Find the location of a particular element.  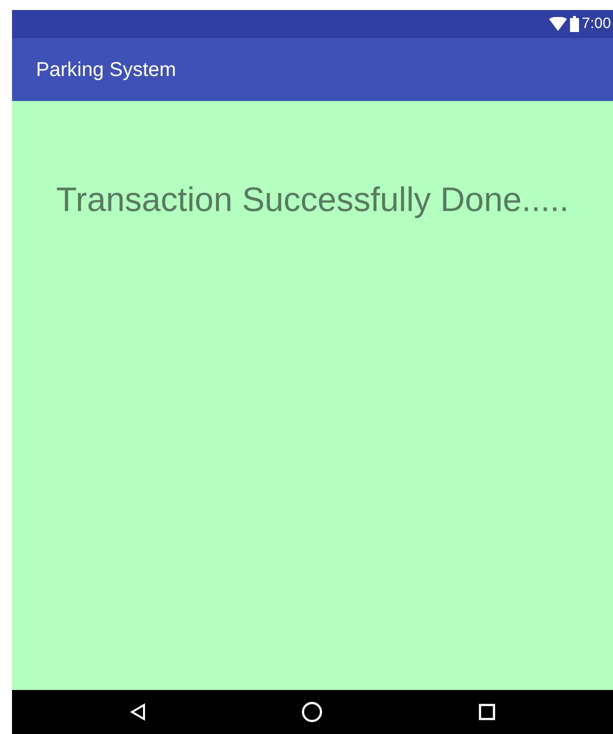

recents-icon is located at coordinates (487, 712).